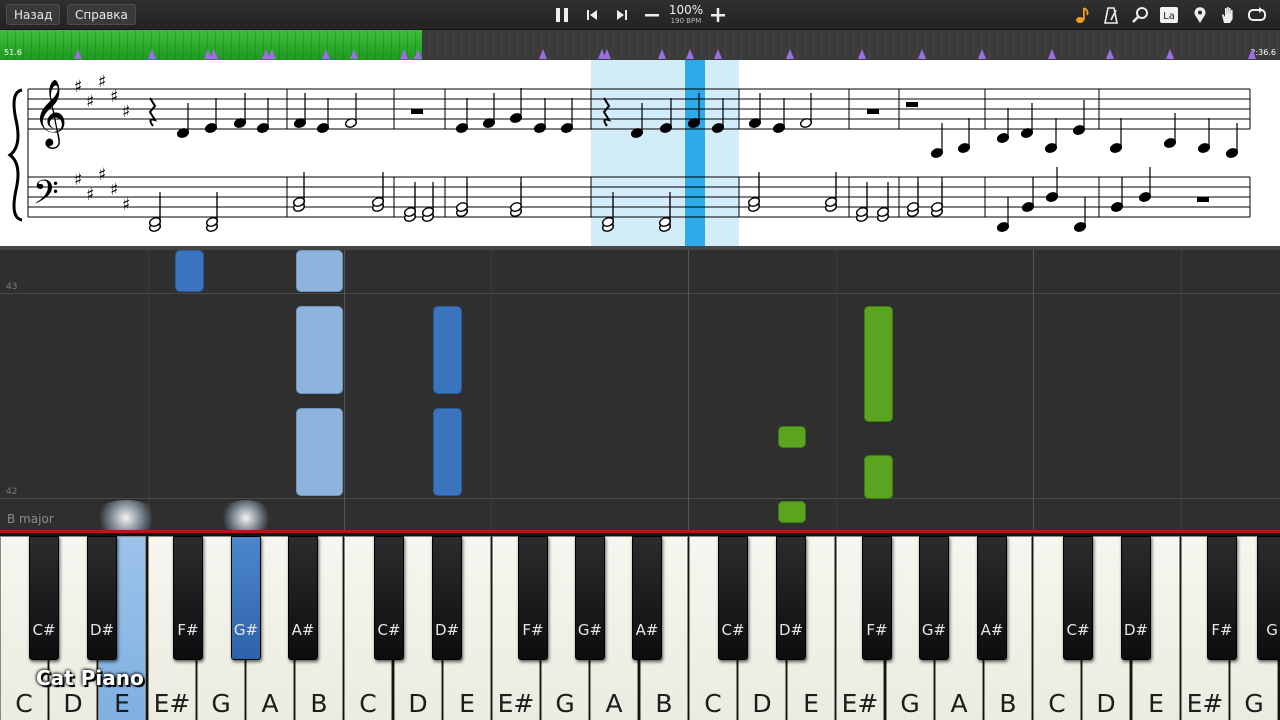 This screenshot has height=720, width=1280. I want to click on black-key: G, so click(1268, 598).